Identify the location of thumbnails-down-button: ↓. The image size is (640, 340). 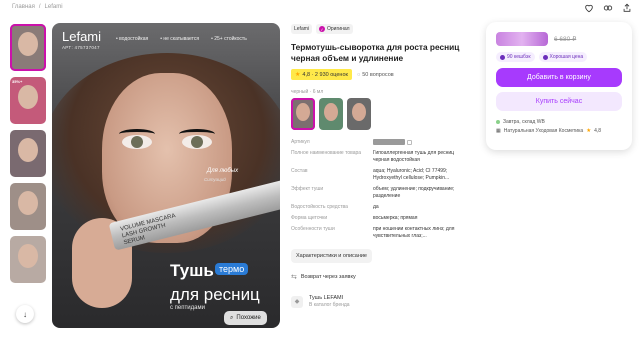
(25, 314).